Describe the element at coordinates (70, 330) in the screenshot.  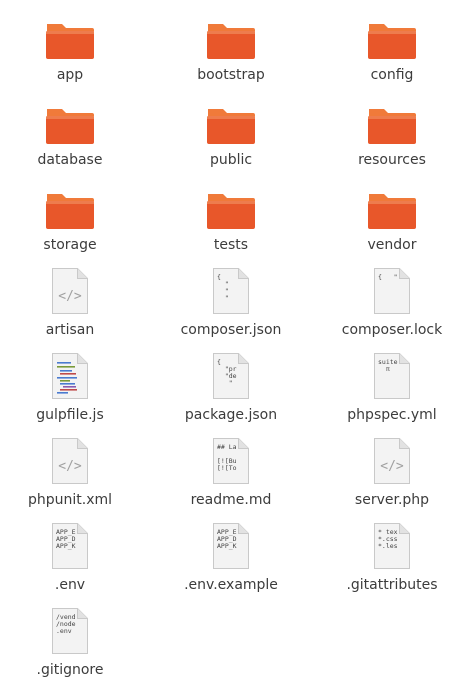
I see `file-name-label: artisan` at that location.